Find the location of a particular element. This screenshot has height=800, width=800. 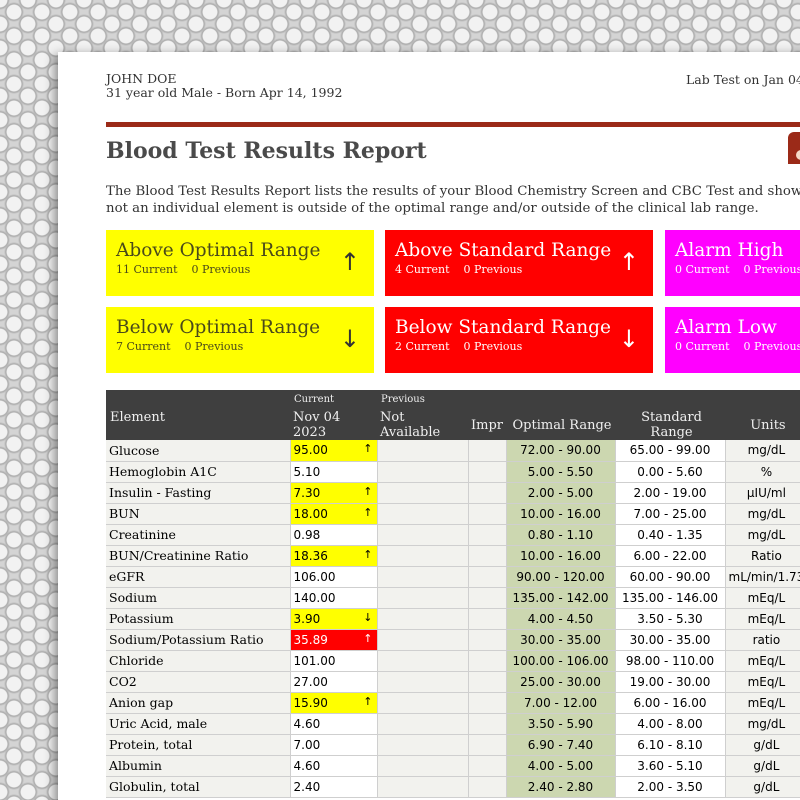

optimal-range: 5.00 - 5.50 is located at coordinates (561, 472).